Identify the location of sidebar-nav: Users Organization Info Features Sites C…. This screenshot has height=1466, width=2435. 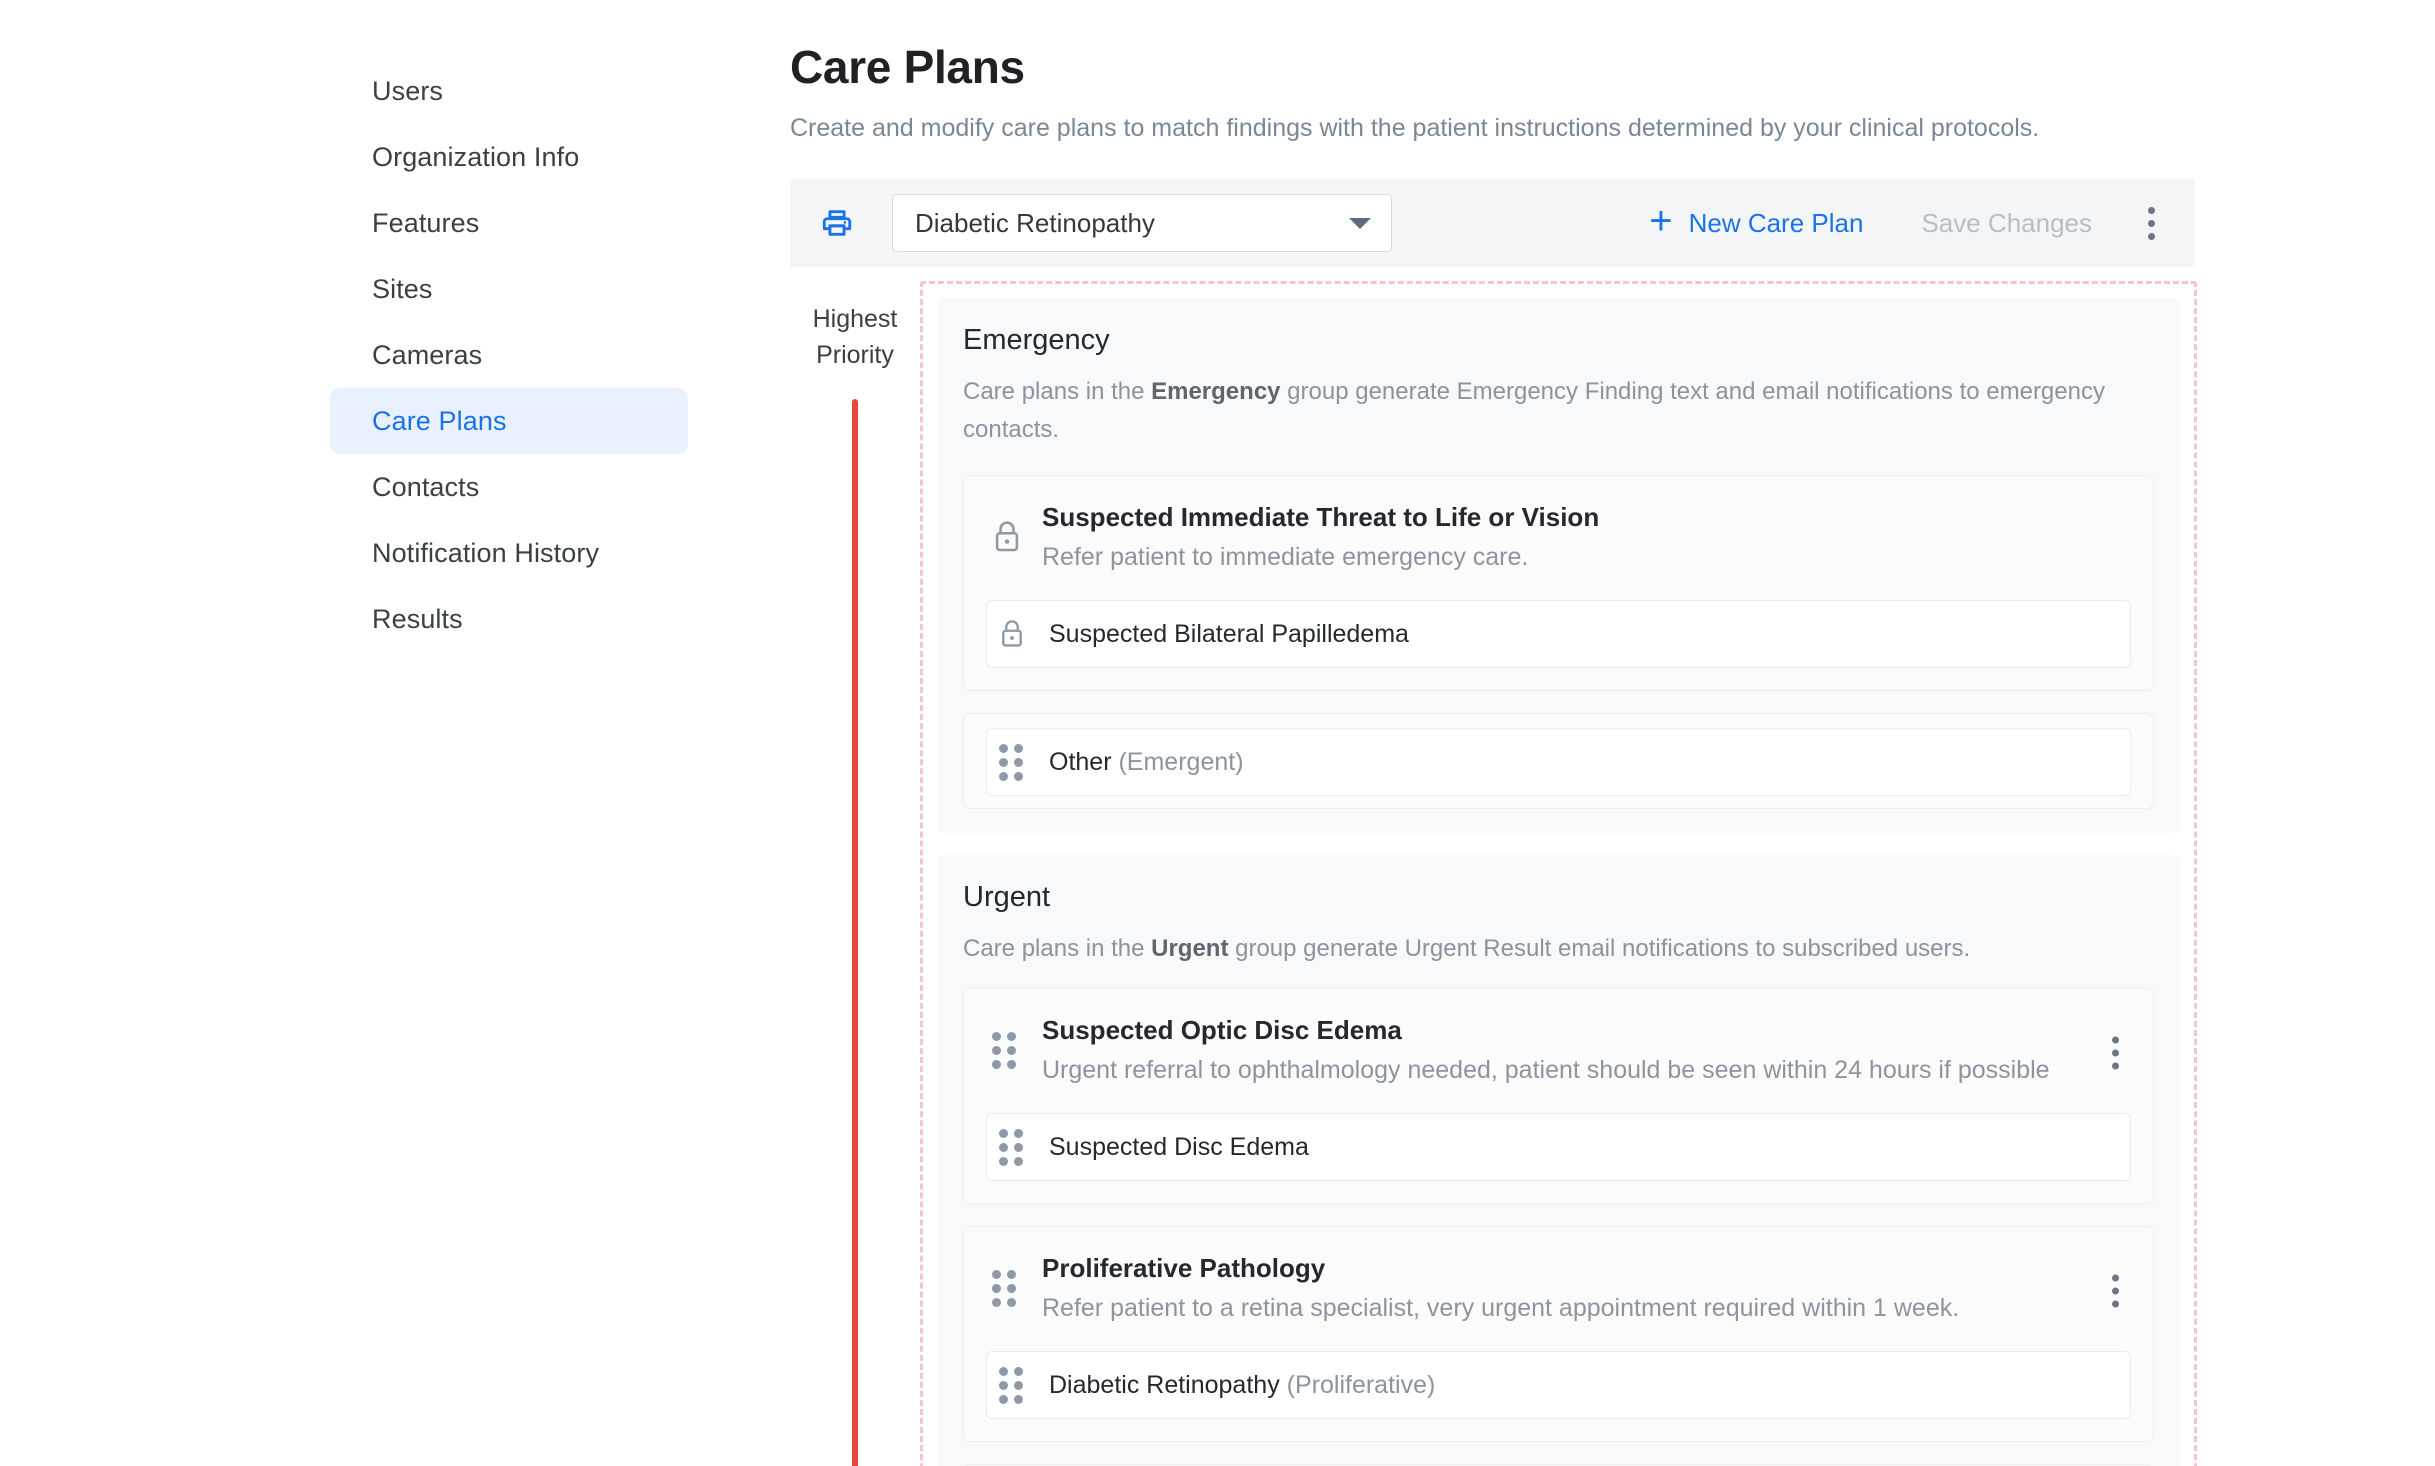
(509, 355).